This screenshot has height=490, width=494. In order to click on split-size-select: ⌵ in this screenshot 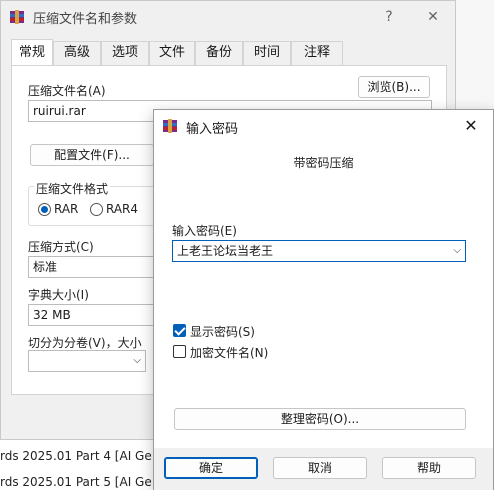, I will do `click(87, 361)`.